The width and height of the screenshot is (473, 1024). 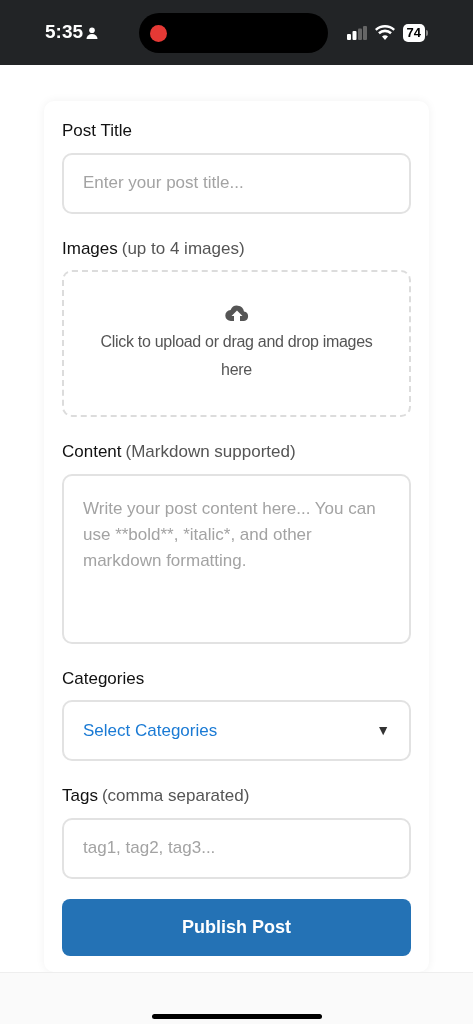 What do you see at coordinates (236, 355) in the screenshot?
I see `upload-prompt: Click to upload or drag and drop images here` at bounding box center [236, 355].